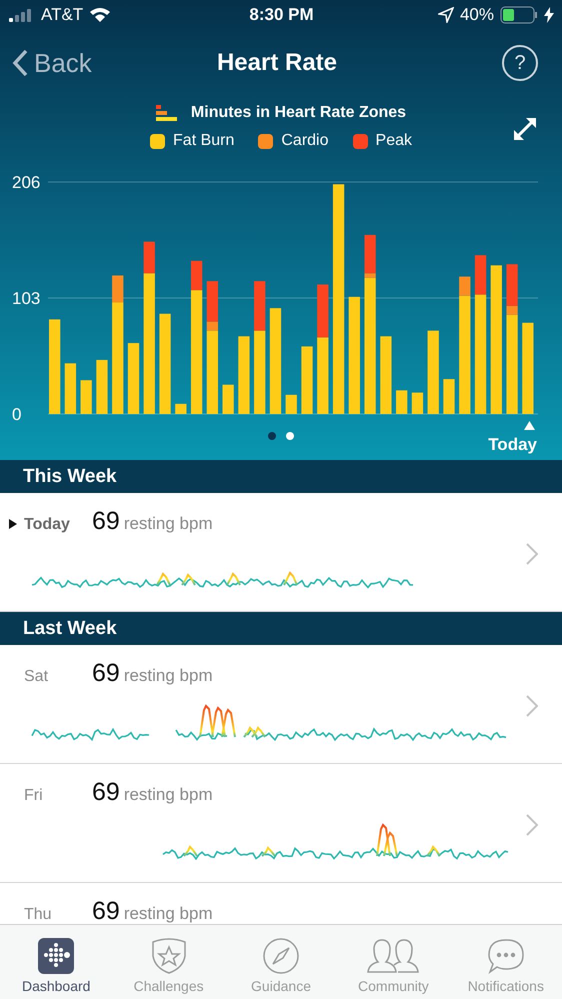  What do you see at coordinates (62, 15) in the screenshot?
I see `carrier-label: AT&T` at bounding box center [62, 15].